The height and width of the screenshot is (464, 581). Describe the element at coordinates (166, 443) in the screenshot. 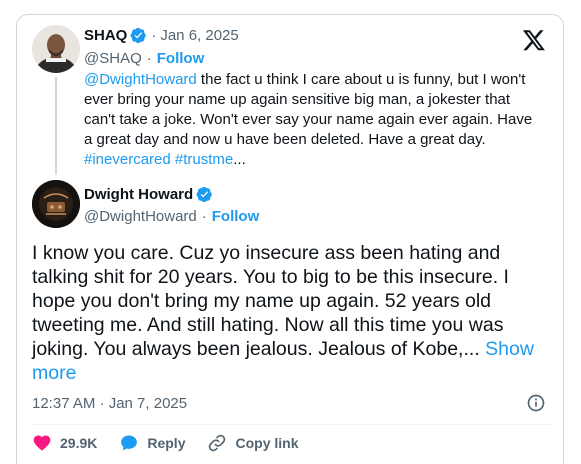

I see `reply-label: Reply` at that location.